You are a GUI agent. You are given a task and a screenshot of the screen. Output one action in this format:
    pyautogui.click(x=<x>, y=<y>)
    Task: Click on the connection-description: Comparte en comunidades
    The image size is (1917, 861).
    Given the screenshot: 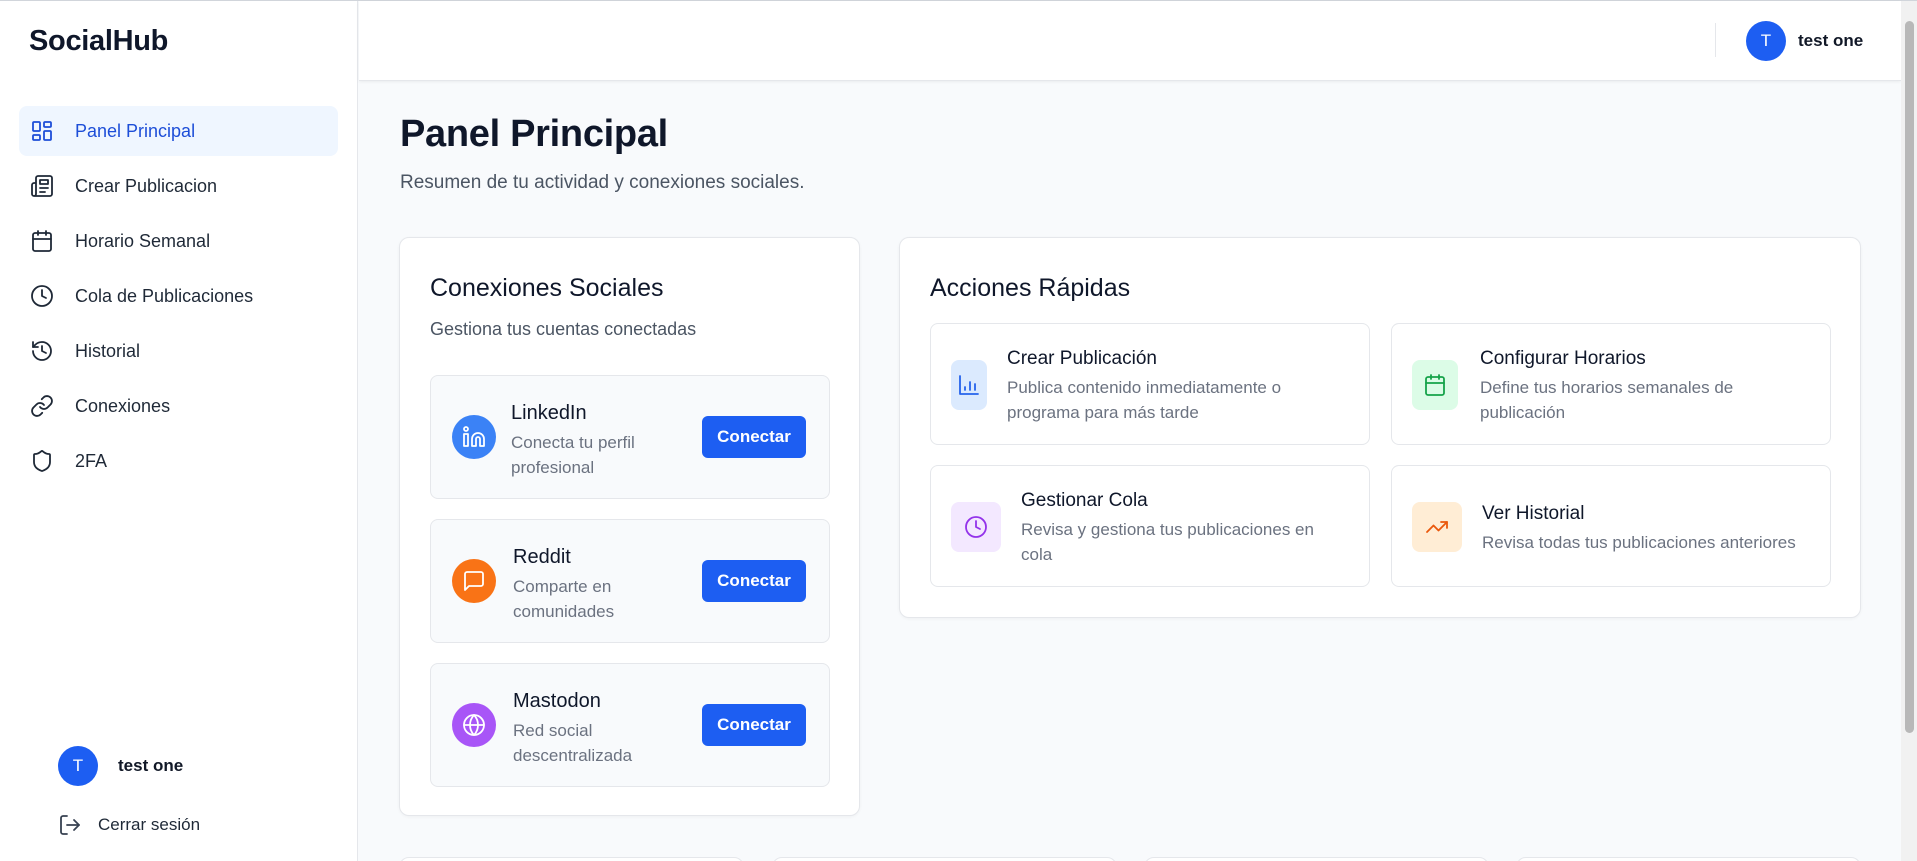 What is the action you would take?
    pyautogui.click(x=564, y=599)
    